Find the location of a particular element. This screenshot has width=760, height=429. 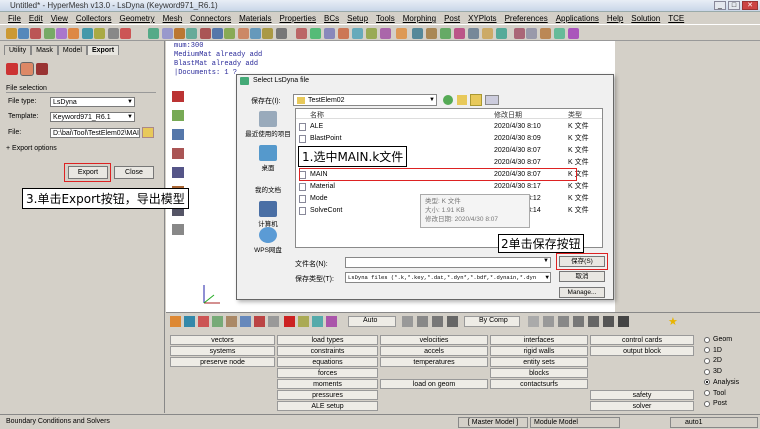

color-mode-select: By Comp is located at coordinates (492, 321).